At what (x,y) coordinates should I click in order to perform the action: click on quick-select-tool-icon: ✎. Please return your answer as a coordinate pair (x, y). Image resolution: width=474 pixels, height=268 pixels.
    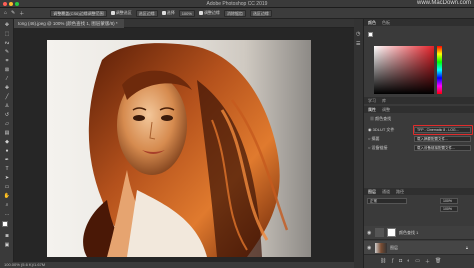
    Looking at the image, I should click on (7, 52).